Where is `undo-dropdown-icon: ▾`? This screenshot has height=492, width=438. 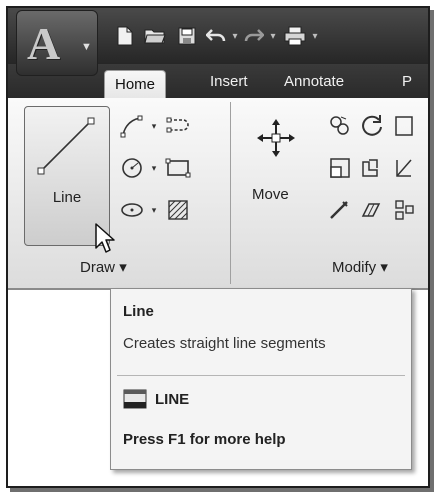
undo-dropdown-icon: ▾ is located at coordinates (235, 36).